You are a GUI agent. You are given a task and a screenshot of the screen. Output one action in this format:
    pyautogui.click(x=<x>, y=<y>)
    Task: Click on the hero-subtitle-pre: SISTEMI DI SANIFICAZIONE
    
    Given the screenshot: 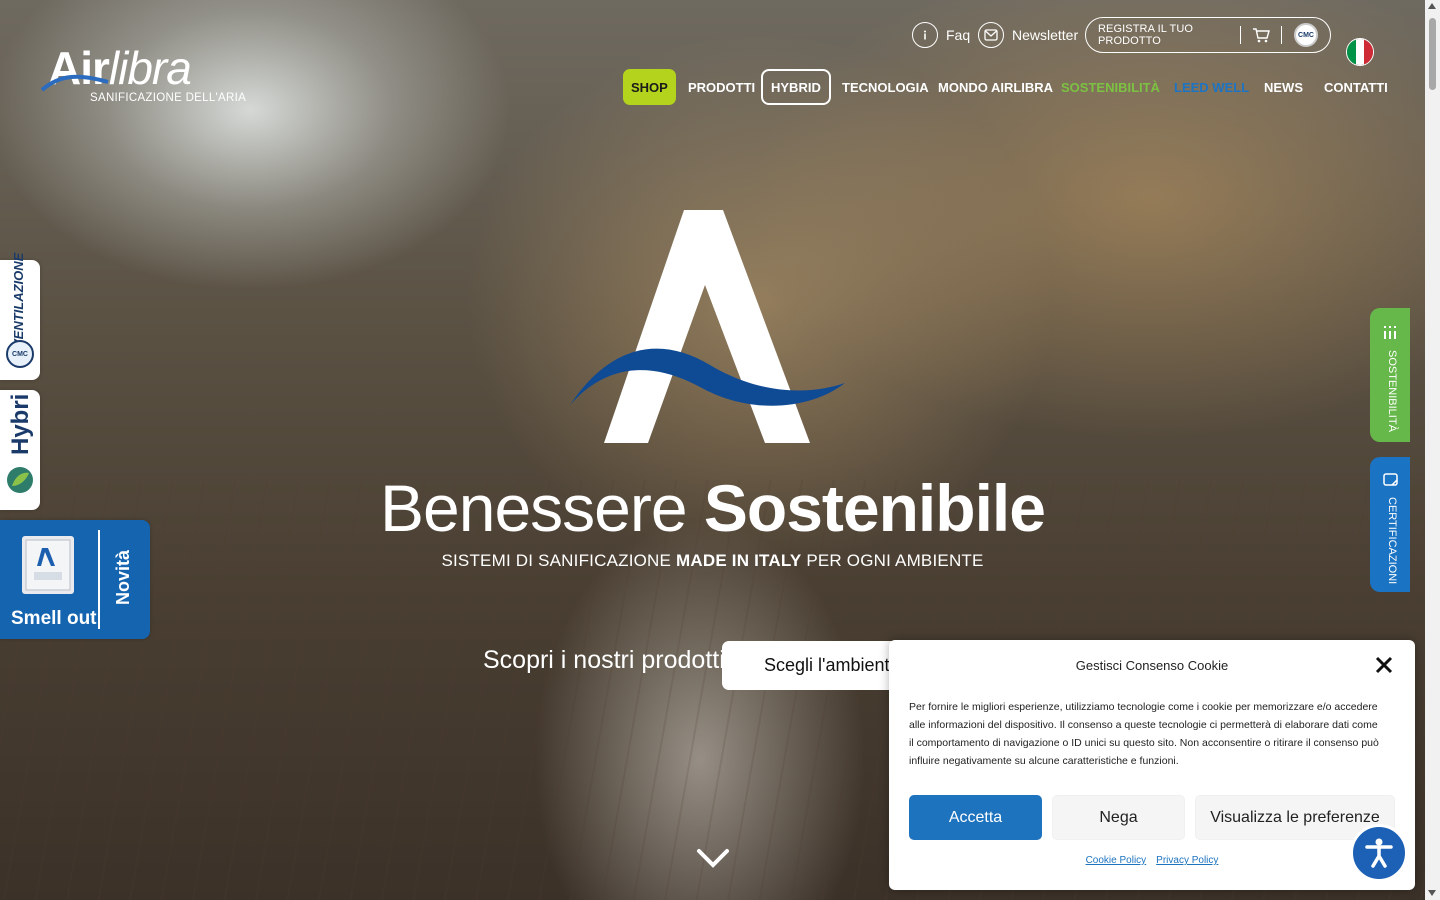 What is the action you would take?
    pyautogui.click(x=556, y=560)
    